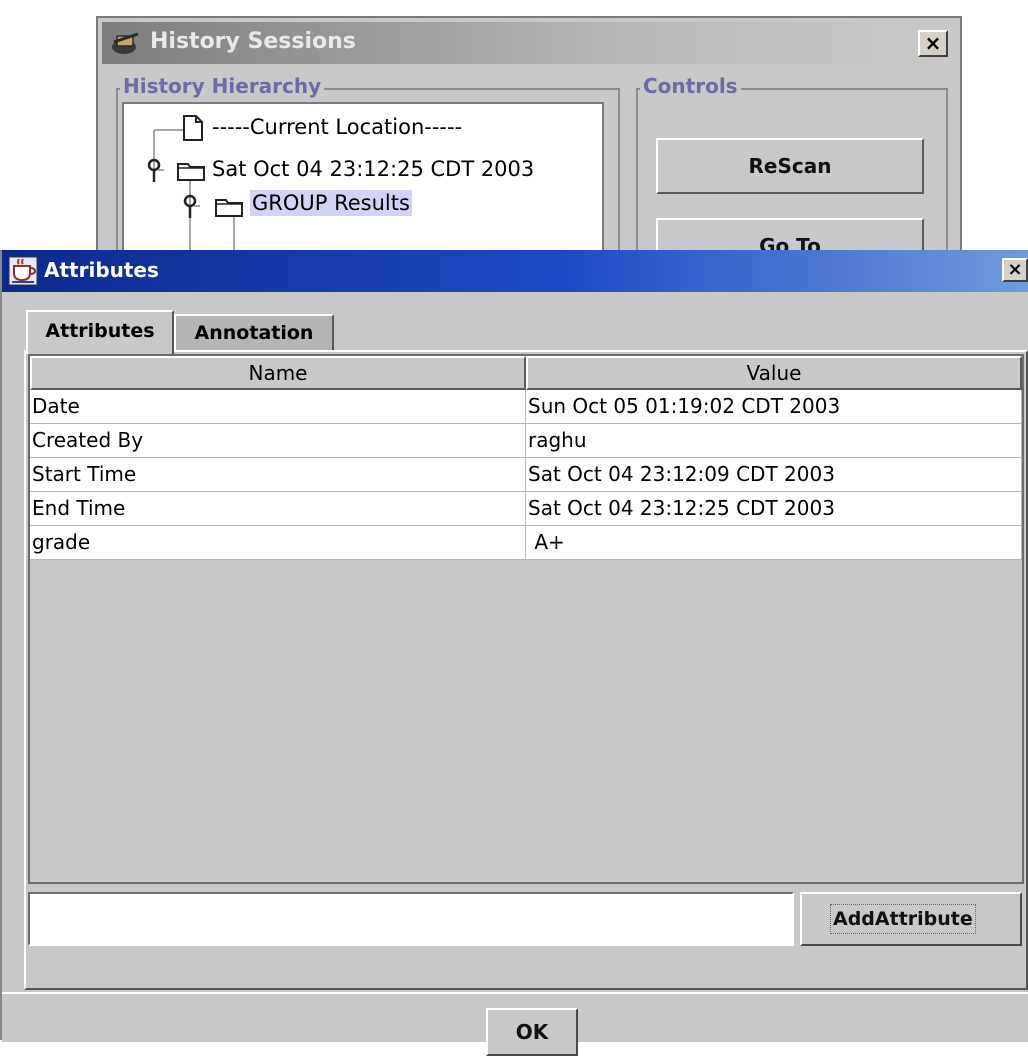 Image resolution: width=1028 pixels, height=1056 pixels. I want to click on tab-attributes: Attributes, so click(100, 332).